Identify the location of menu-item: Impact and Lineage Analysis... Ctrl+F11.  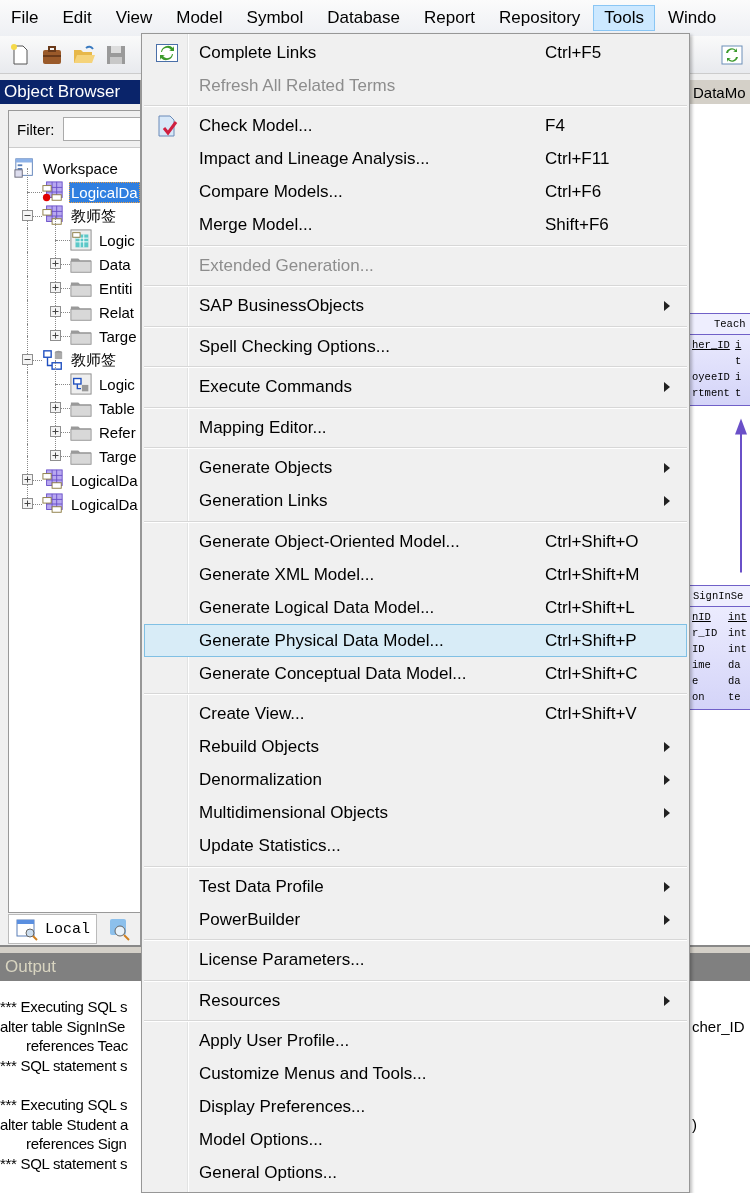
(415, 159).